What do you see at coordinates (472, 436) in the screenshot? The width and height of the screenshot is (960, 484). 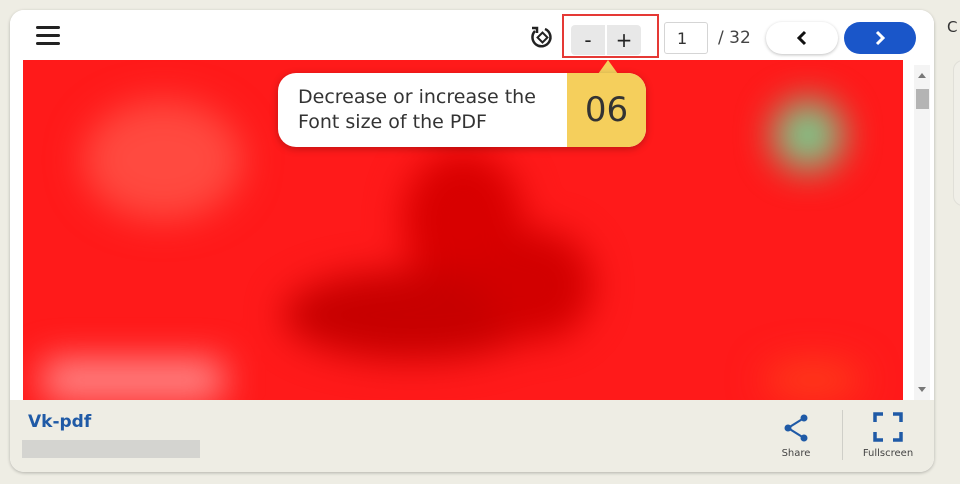 I see `viewer-footer: Vk-pdf Share Fullscreen` at bounding box center [472, 436].